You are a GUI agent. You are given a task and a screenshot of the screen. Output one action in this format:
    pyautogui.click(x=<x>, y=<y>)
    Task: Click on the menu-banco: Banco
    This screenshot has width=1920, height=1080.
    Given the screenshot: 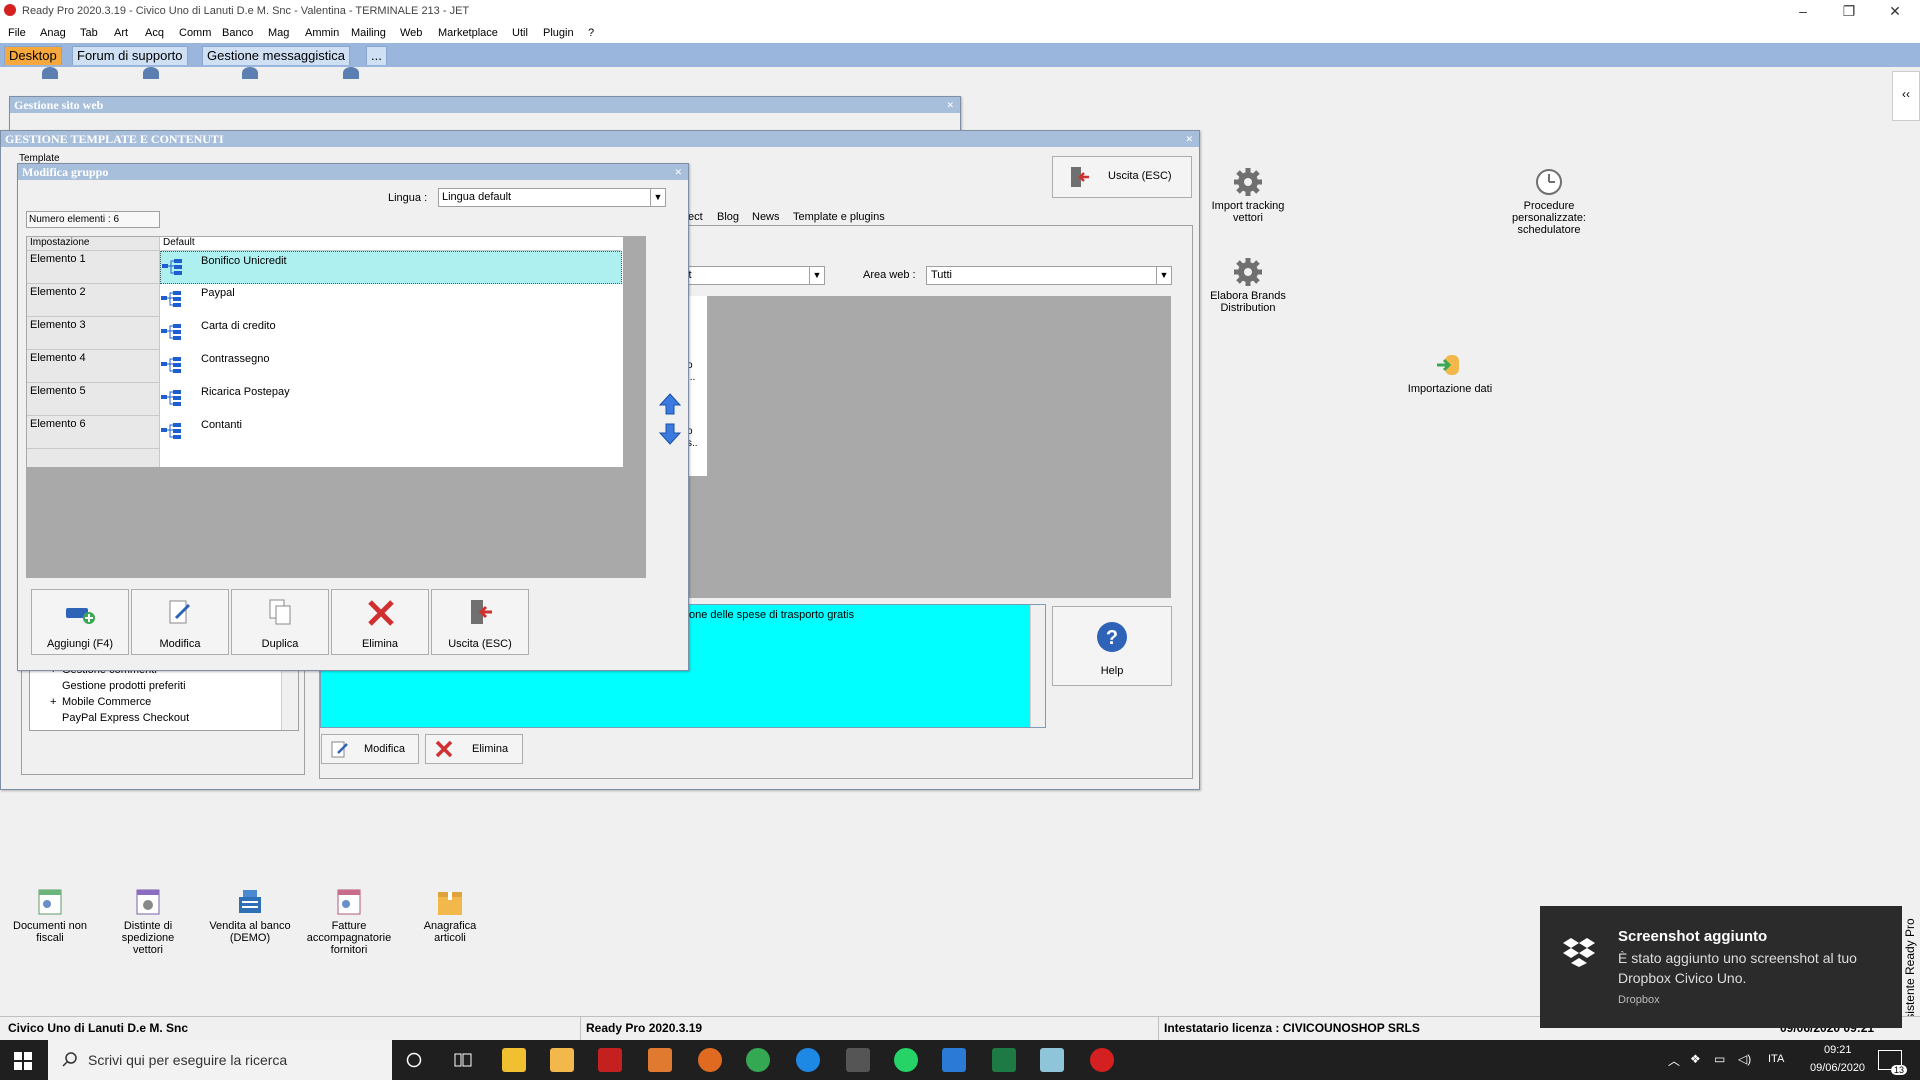 What is the action you would take?
    pyautogui.click(x=237, y=33)
    